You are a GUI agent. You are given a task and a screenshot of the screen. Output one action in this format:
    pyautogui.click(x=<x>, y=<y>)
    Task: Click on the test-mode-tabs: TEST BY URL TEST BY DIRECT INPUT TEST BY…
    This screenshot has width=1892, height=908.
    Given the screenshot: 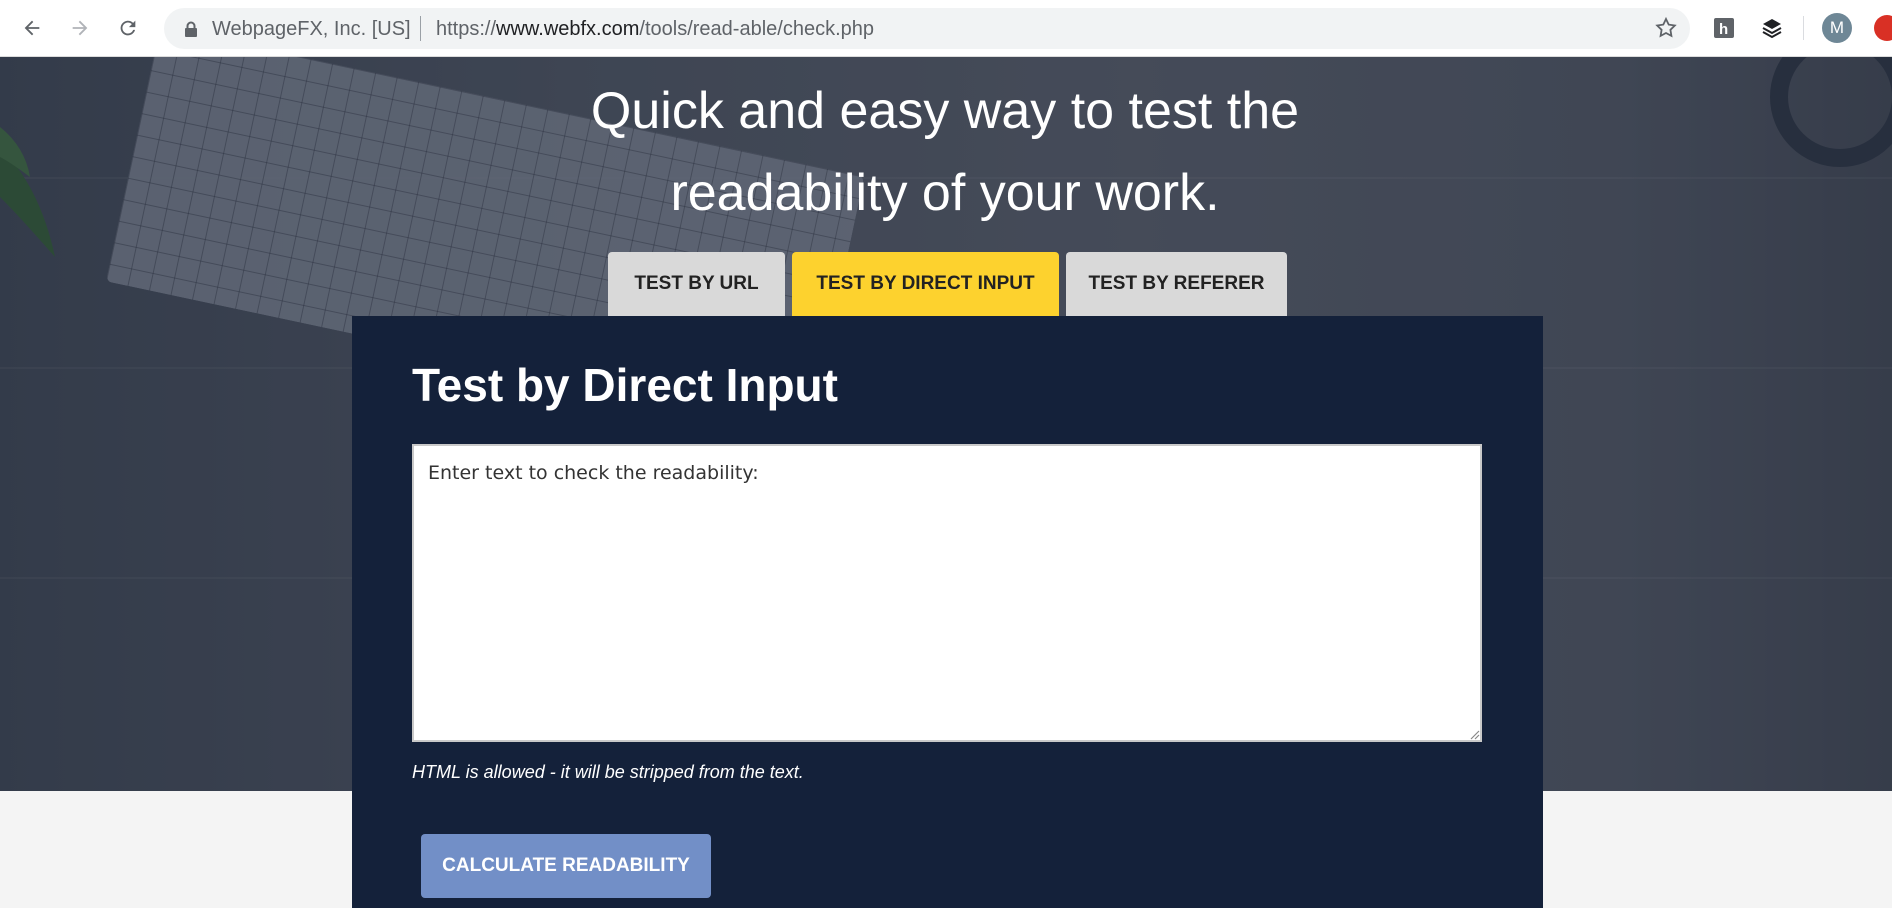 What is the action you would take?
    pyautogui.click(x=946, y=284)
    